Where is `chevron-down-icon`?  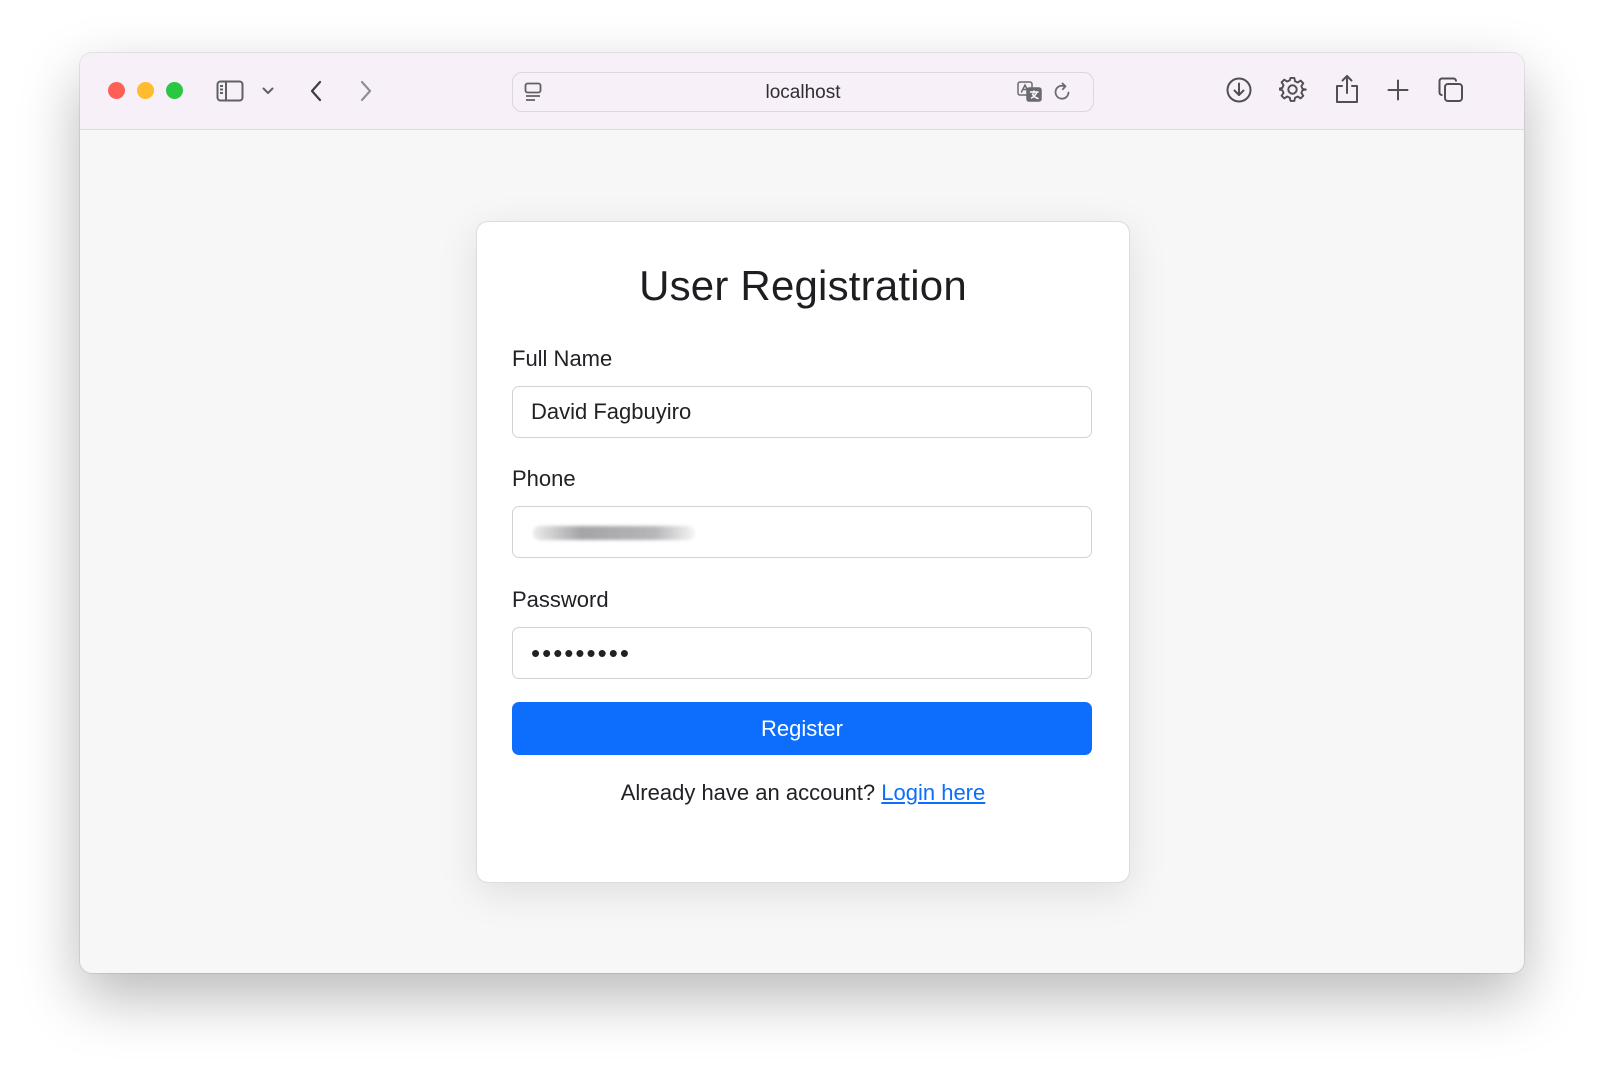 chevron-down-icon is located at coordinates (268, 91).